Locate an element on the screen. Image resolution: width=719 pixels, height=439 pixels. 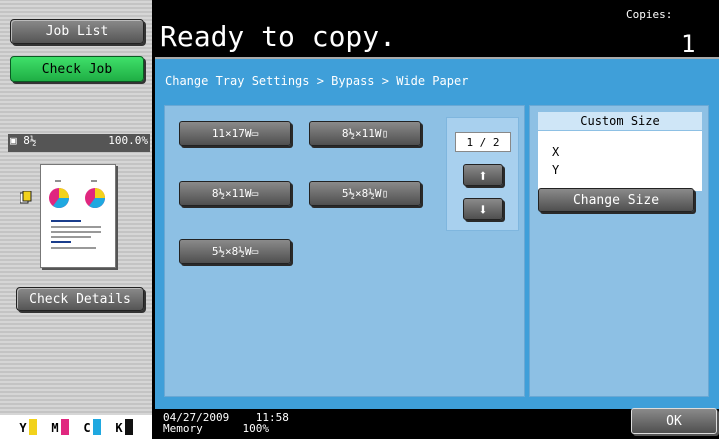
size-button-8-5x11w-landscape: 8½×11W ▭ is located at coordinates (235, 193).